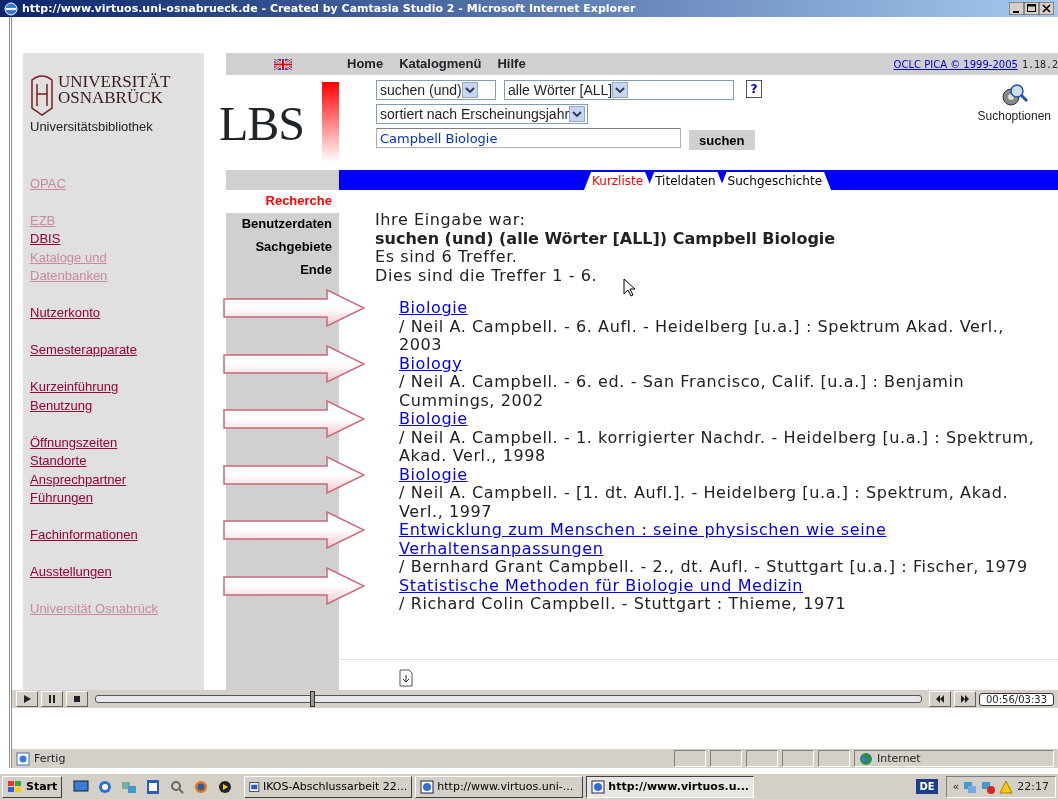  Describe the element at coordinates (365, 64) in the screenshot. I see `nav-link: Home` at that location.